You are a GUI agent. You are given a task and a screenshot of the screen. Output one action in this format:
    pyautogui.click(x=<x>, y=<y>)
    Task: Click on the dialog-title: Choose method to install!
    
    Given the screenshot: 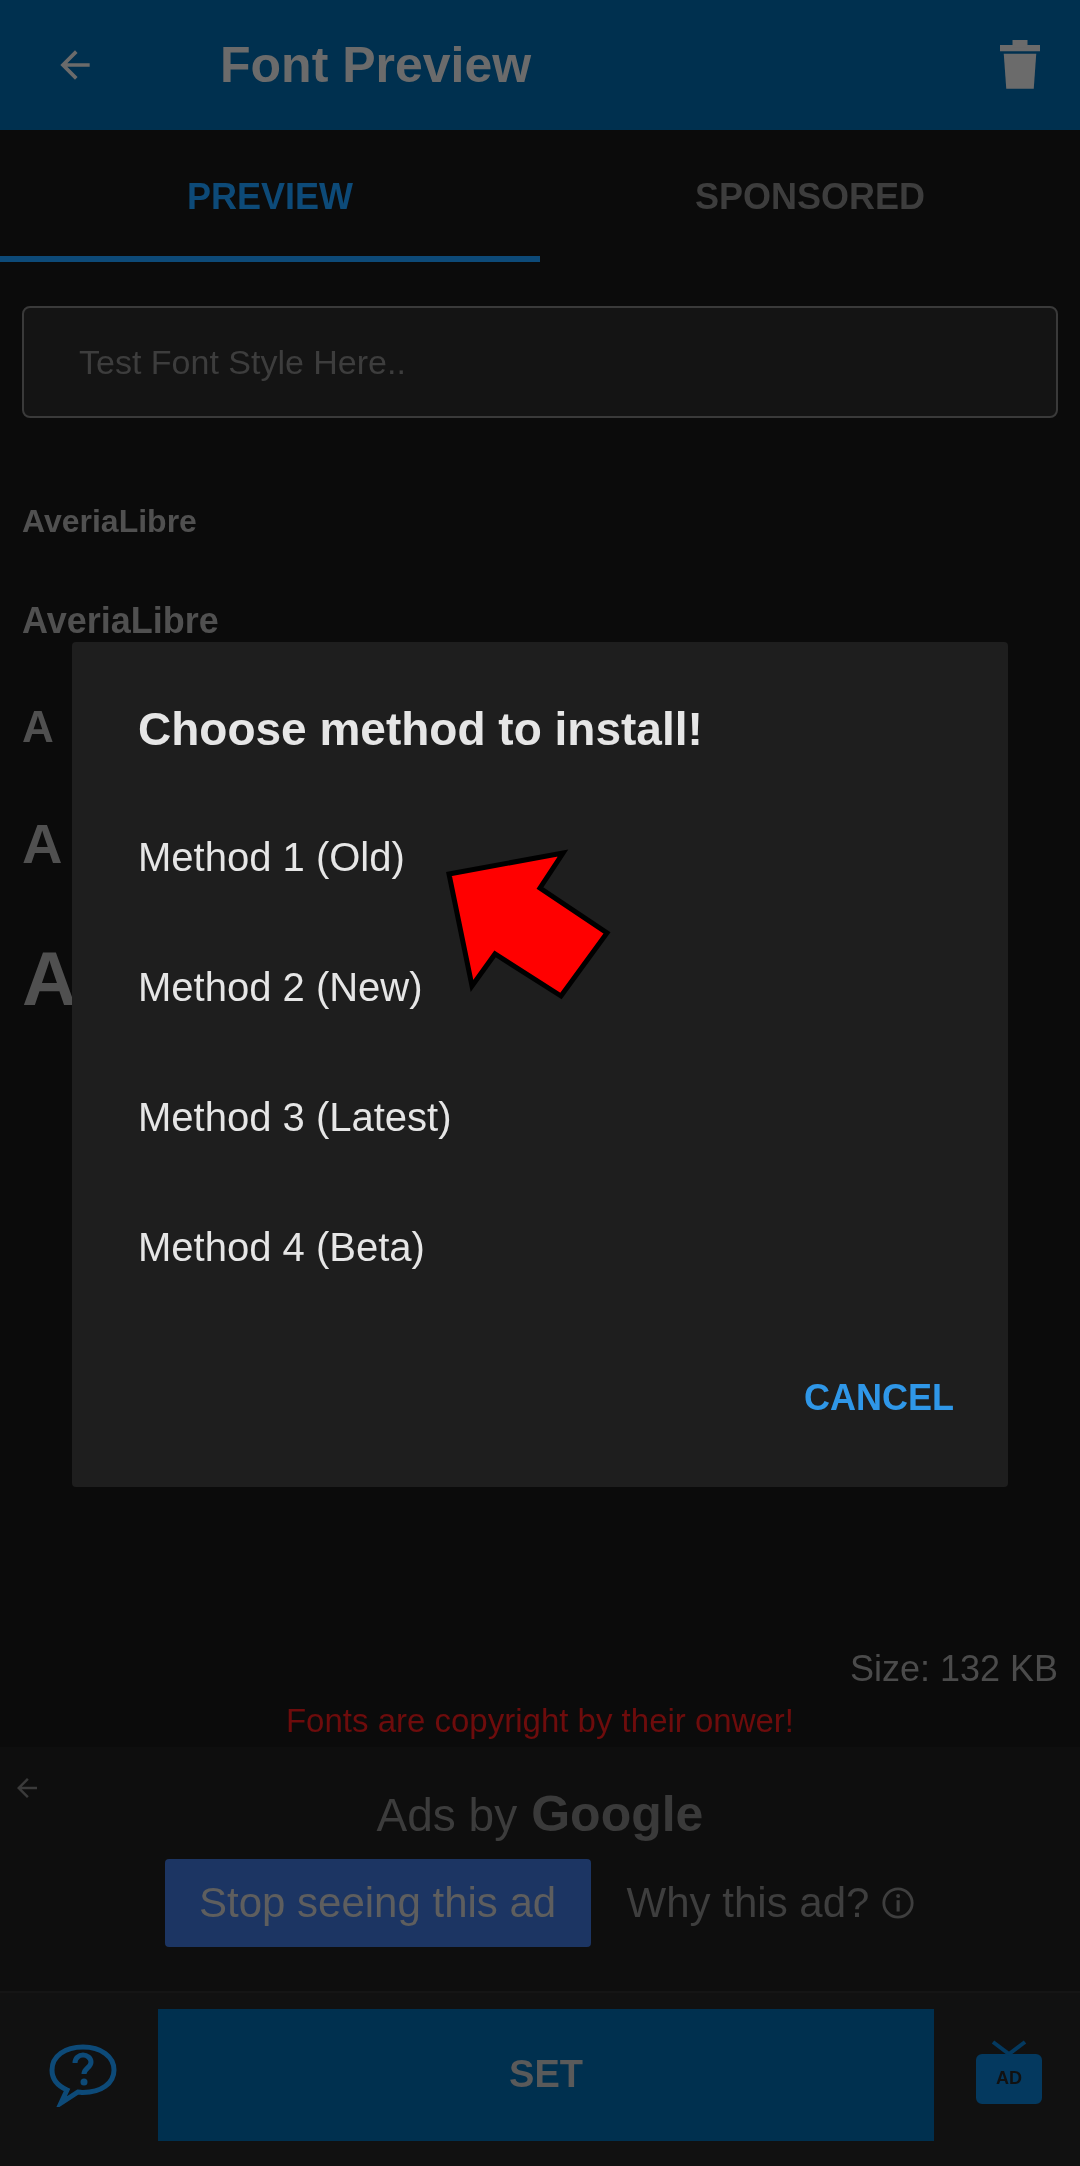 What is the action you would take?
    pyautogui.click(x=421, y=729)
    